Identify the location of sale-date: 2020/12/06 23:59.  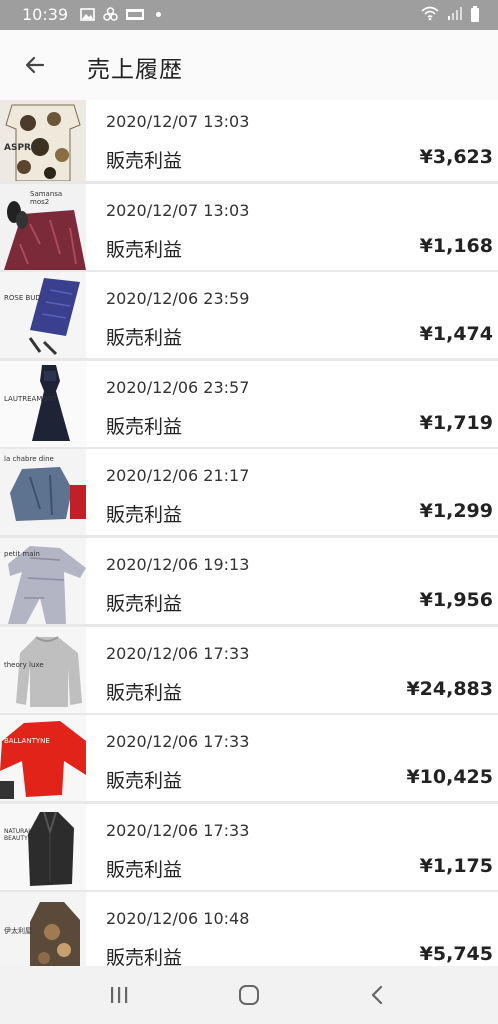
(178, 299).